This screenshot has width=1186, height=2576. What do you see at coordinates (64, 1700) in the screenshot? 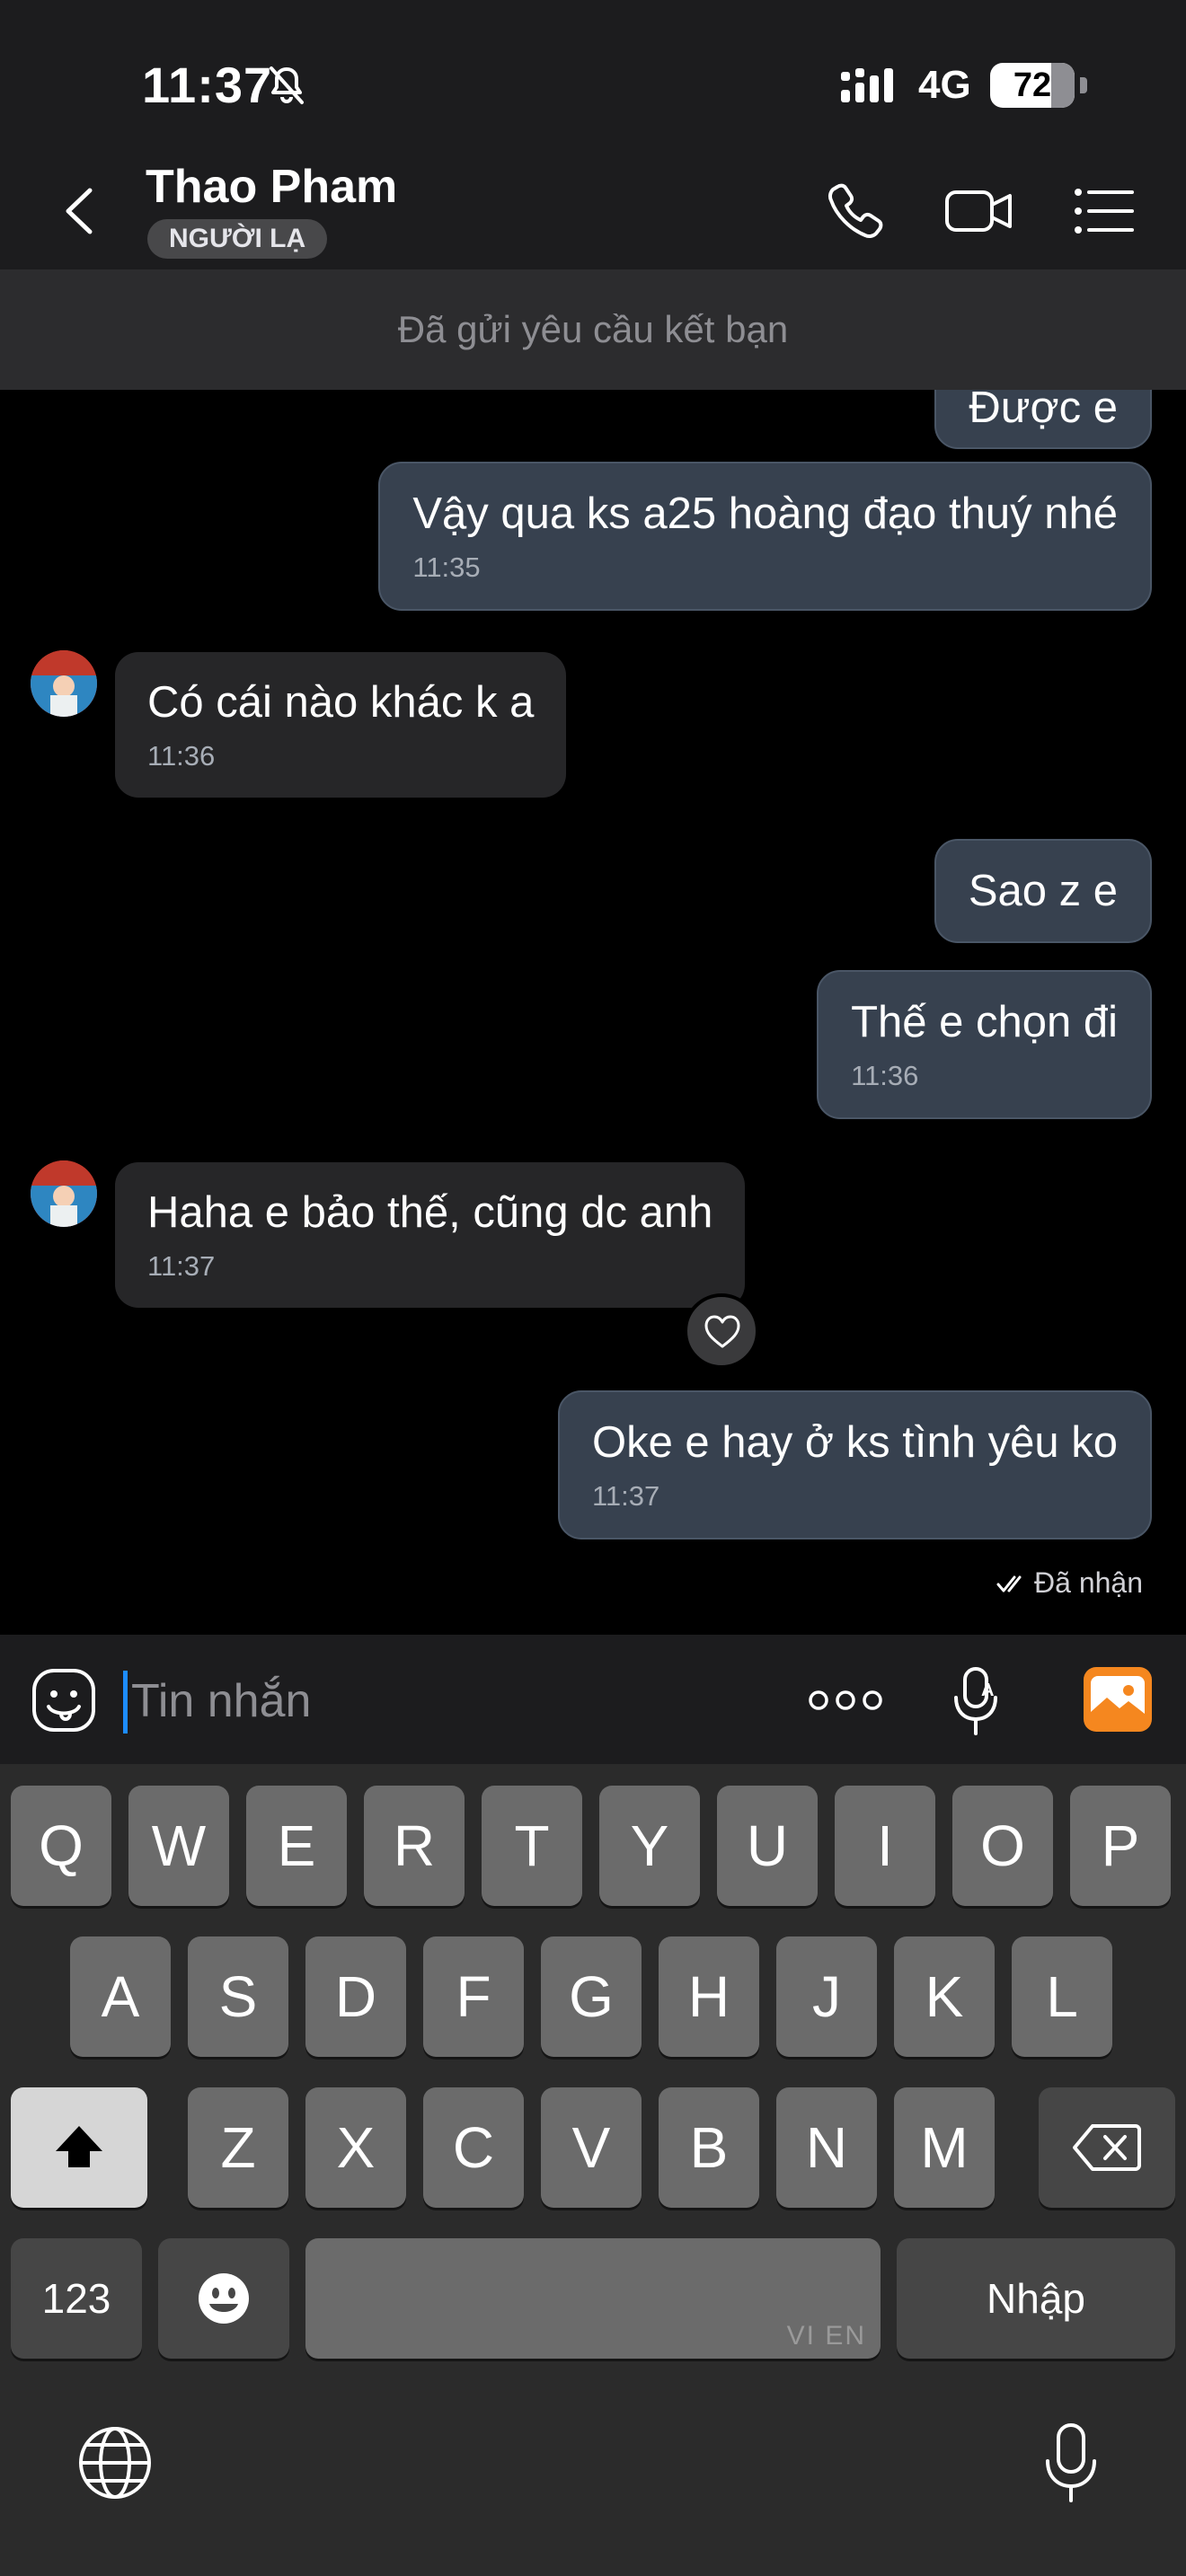
I see `sticker-emoji-icon` at bounding box center [64, 1700].